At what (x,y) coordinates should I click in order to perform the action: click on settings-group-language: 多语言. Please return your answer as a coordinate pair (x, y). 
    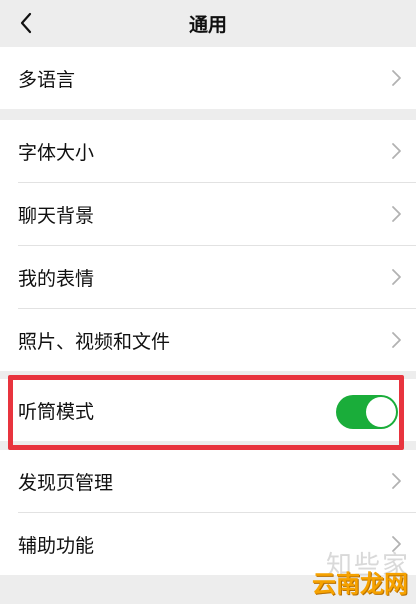
    Looking at the image, I should click on (208, 78).